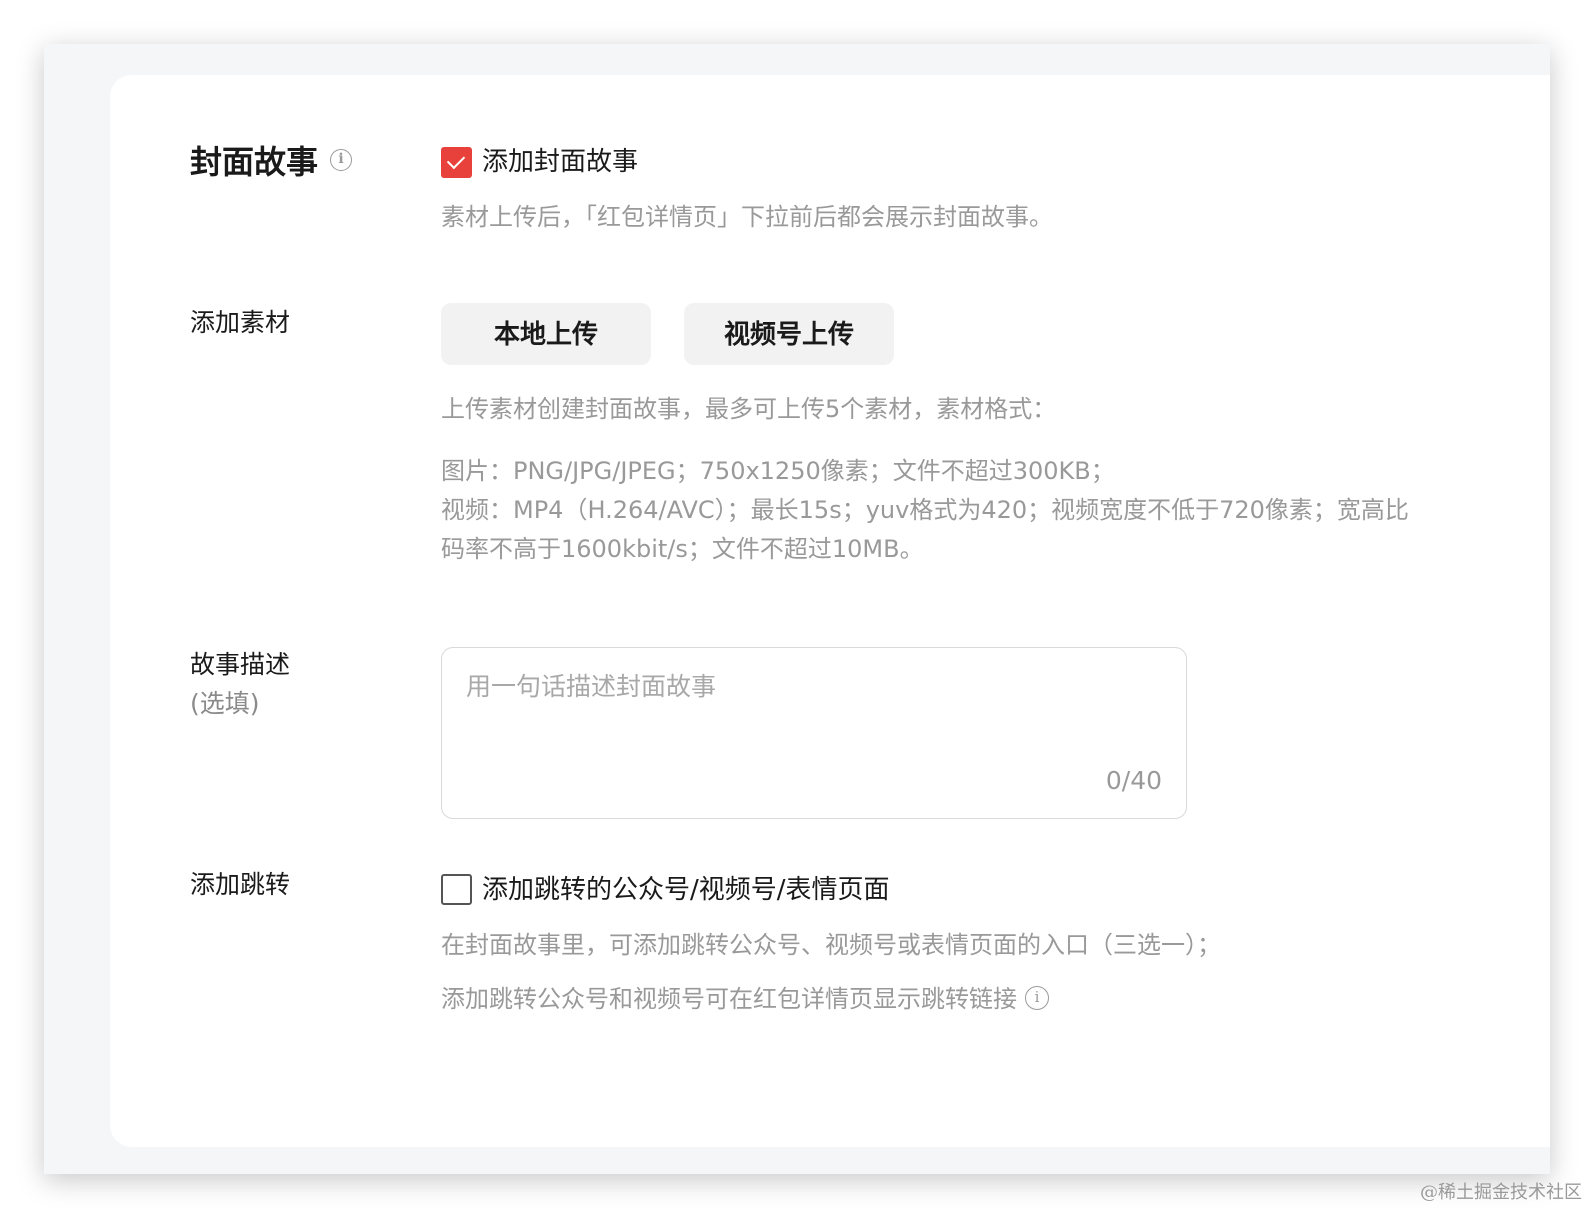 This screenshot has width=1594, height=1218. I want to click on story-desc-textarea: 用一句话描述封面故事 0/40, so click(814, 733).